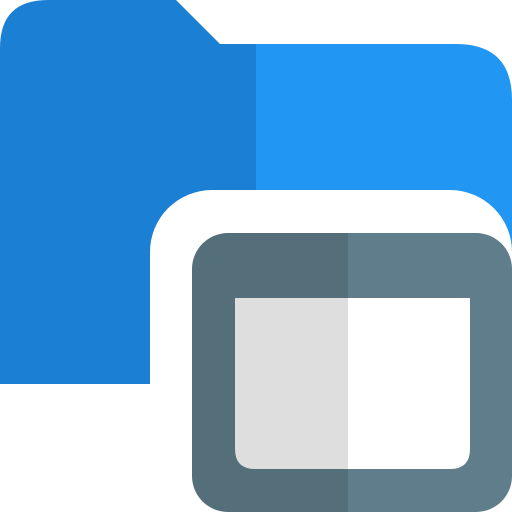 This screenshot has height=512, width=512. I want to click on window-pane-left, so click(291, 383).